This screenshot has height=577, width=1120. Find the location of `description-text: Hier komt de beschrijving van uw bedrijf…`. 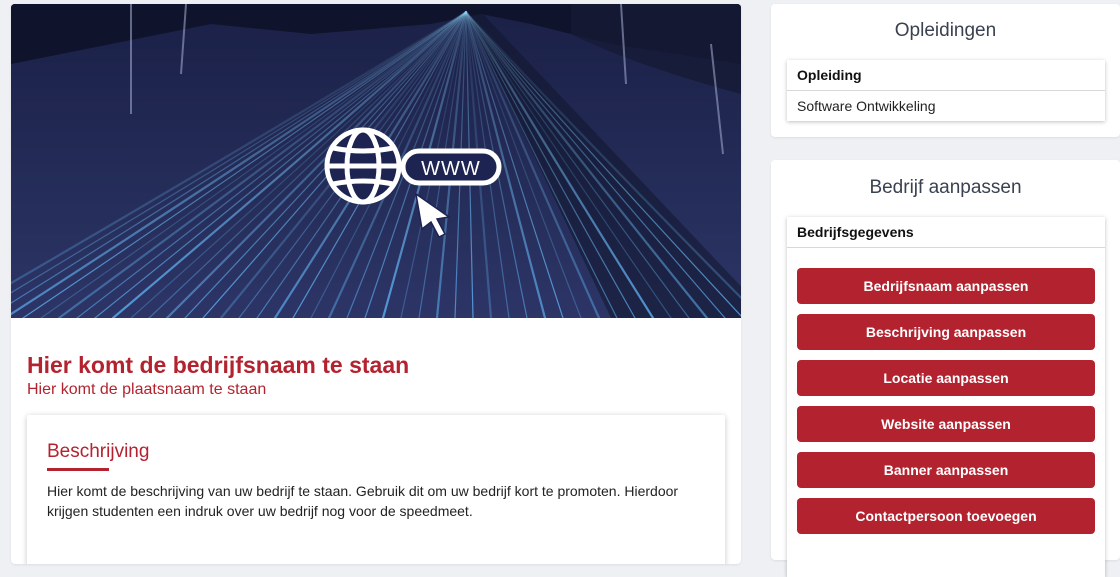

description-text: Hier komt de beschrijving van uw bedrijf… is located at coordinates (363, 501).